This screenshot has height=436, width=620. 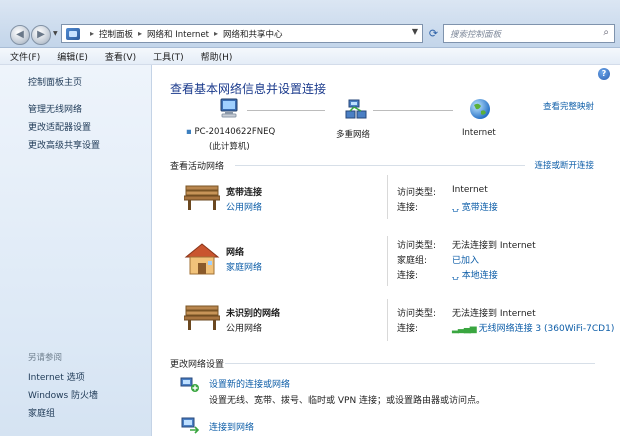 I want to click on change-settings-heading: 更改网络设置, so click(x=197, y=365).